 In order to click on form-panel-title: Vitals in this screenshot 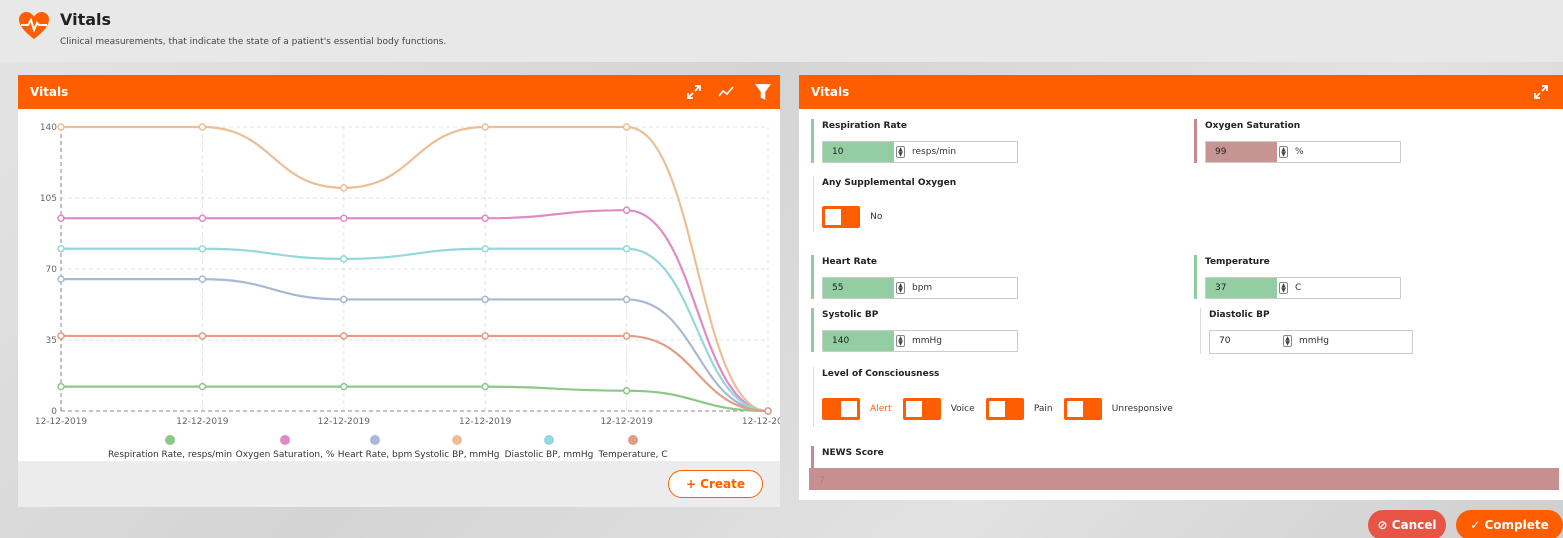, I will do `click(830, 92)`.